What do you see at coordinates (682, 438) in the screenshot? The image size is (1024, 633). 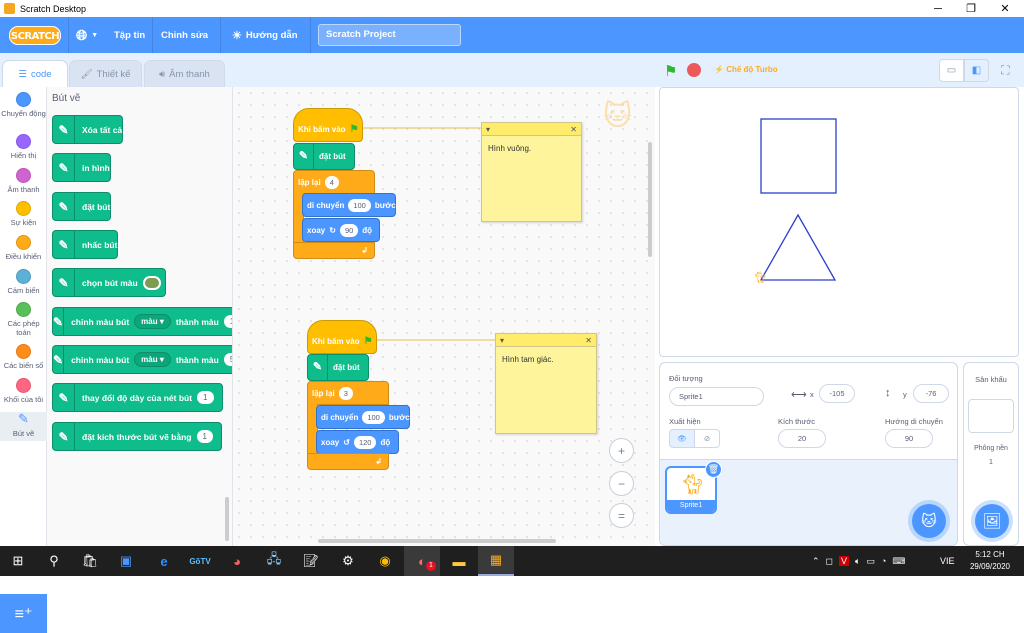 I see `show-button: 👁︎` at bounding box center [682, 438].